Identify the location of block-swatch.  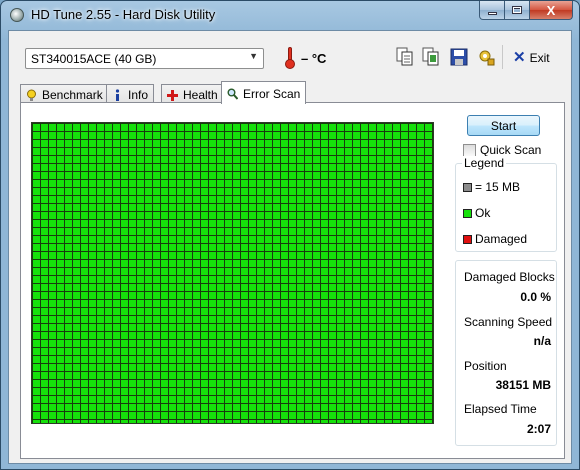
(467, 187).